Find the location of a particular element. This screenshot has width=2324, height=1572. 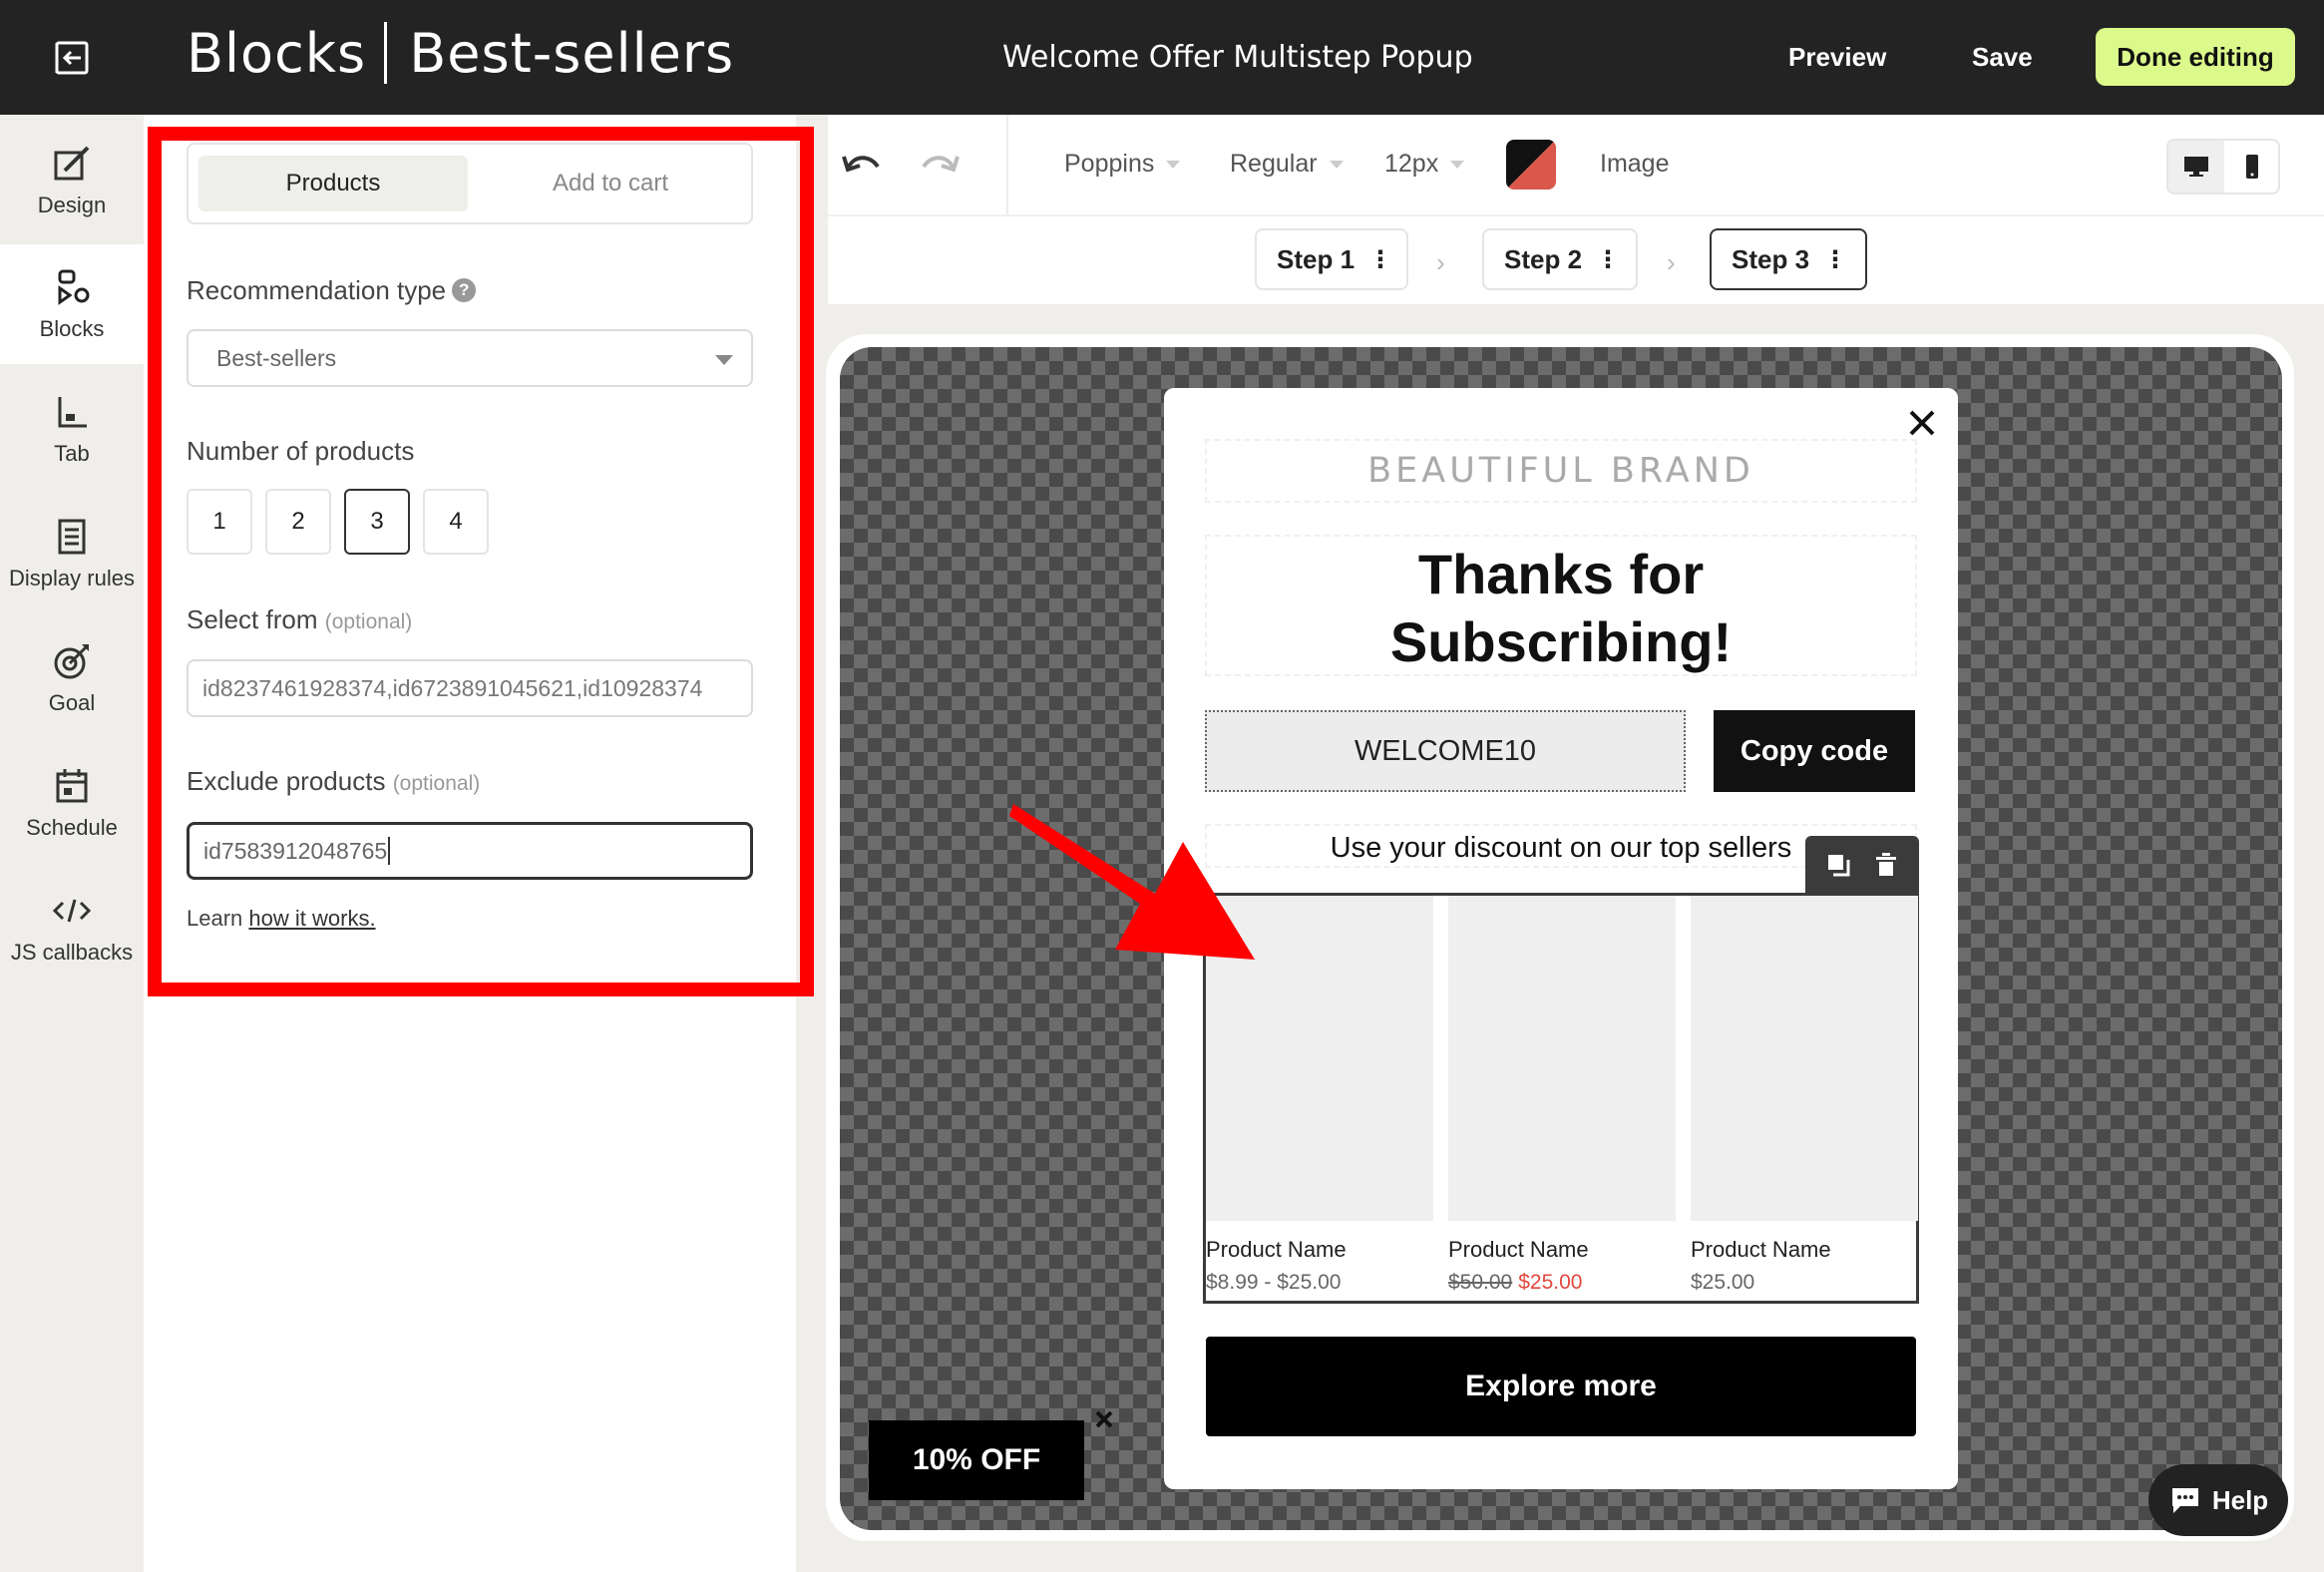

tab-products: Products is located at coordinates (333, 184).